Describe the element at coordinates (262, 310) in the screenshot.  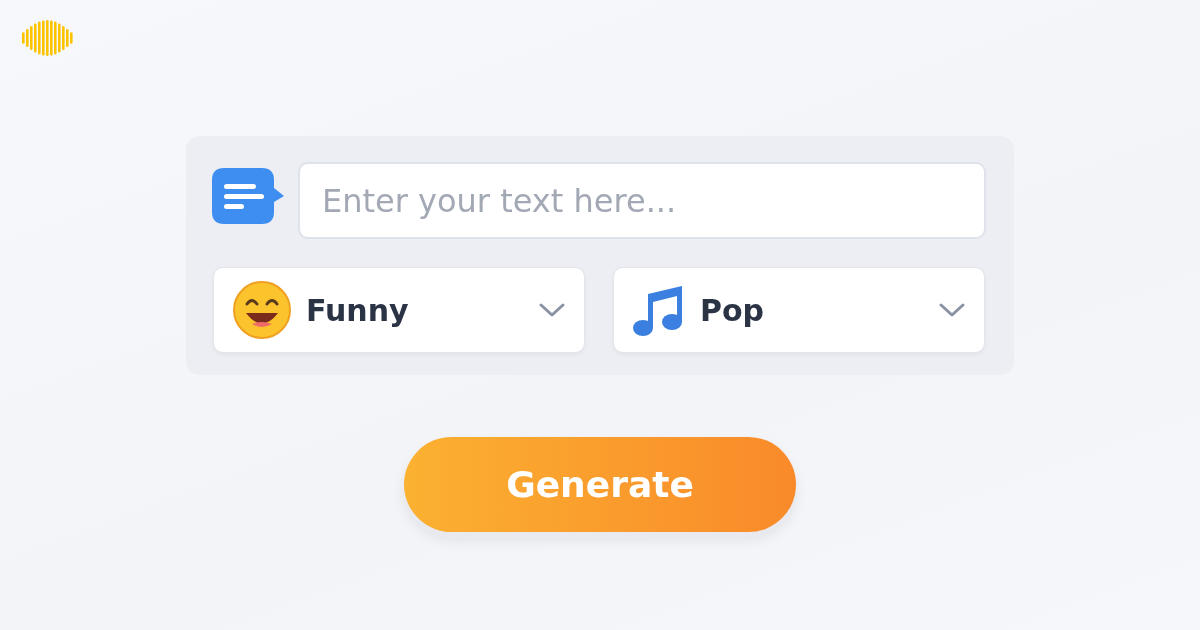
I see `smiling-face-icon` at that location.